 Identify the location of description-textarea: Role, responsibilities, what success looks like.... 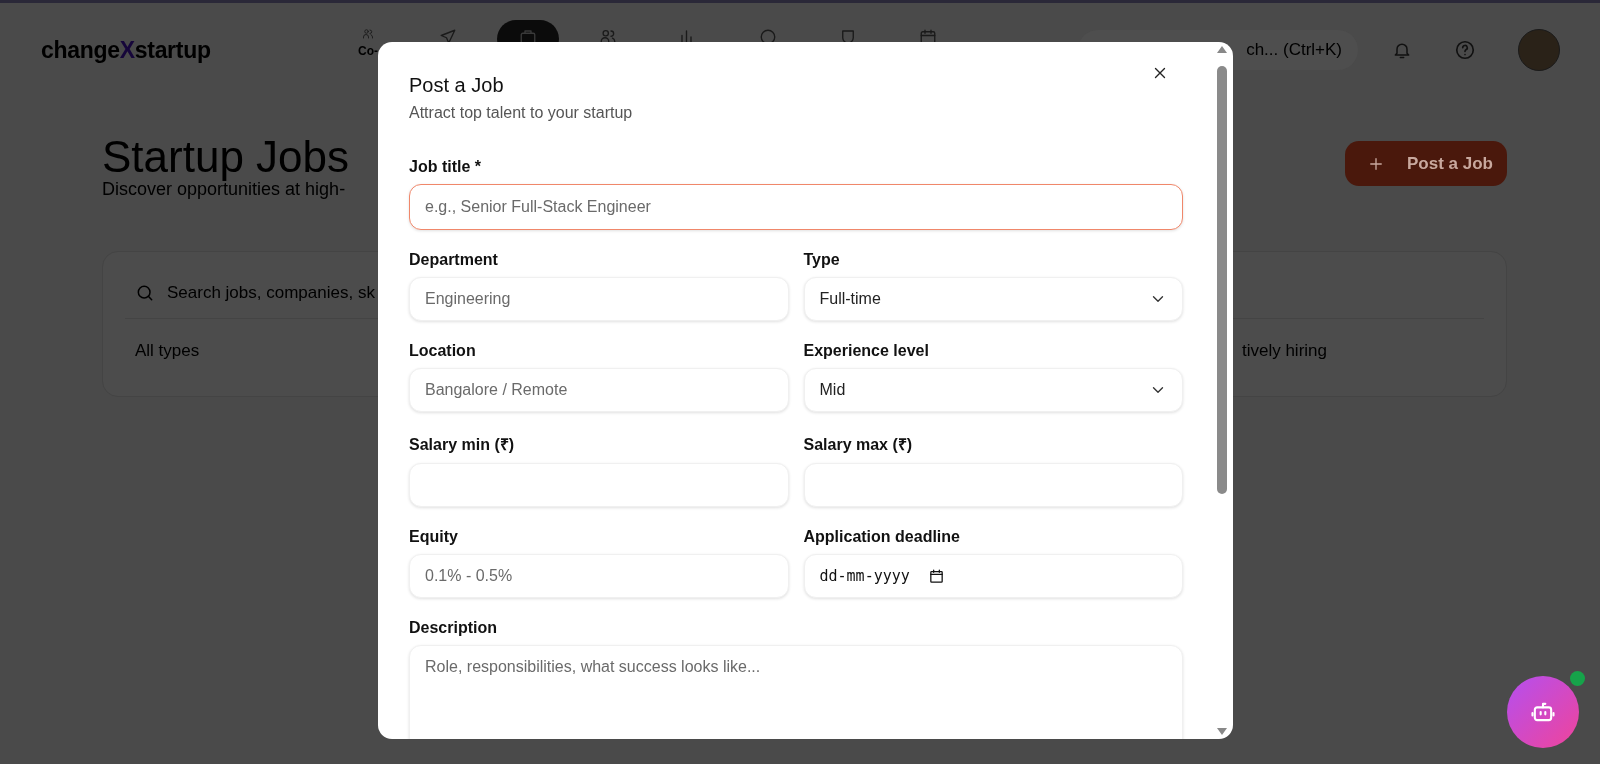
(796, 692).